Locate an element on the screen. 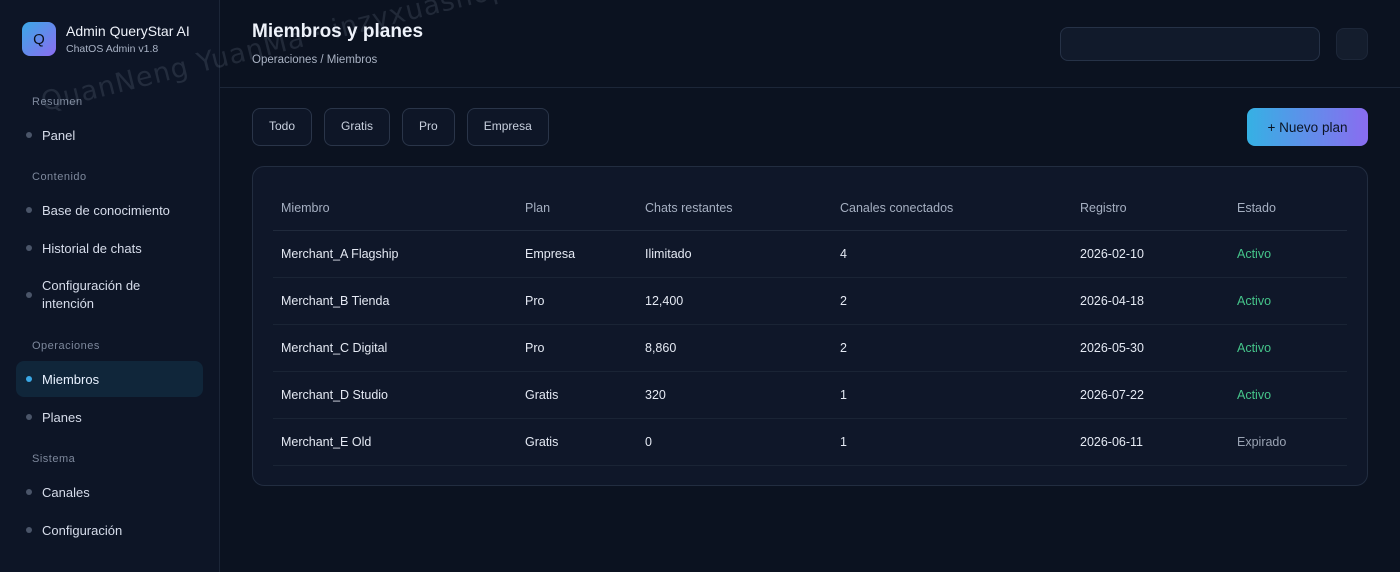 This screenshot has height=572, width=1400. filter-free-button: Gratis is located at coordinates (357, 127).